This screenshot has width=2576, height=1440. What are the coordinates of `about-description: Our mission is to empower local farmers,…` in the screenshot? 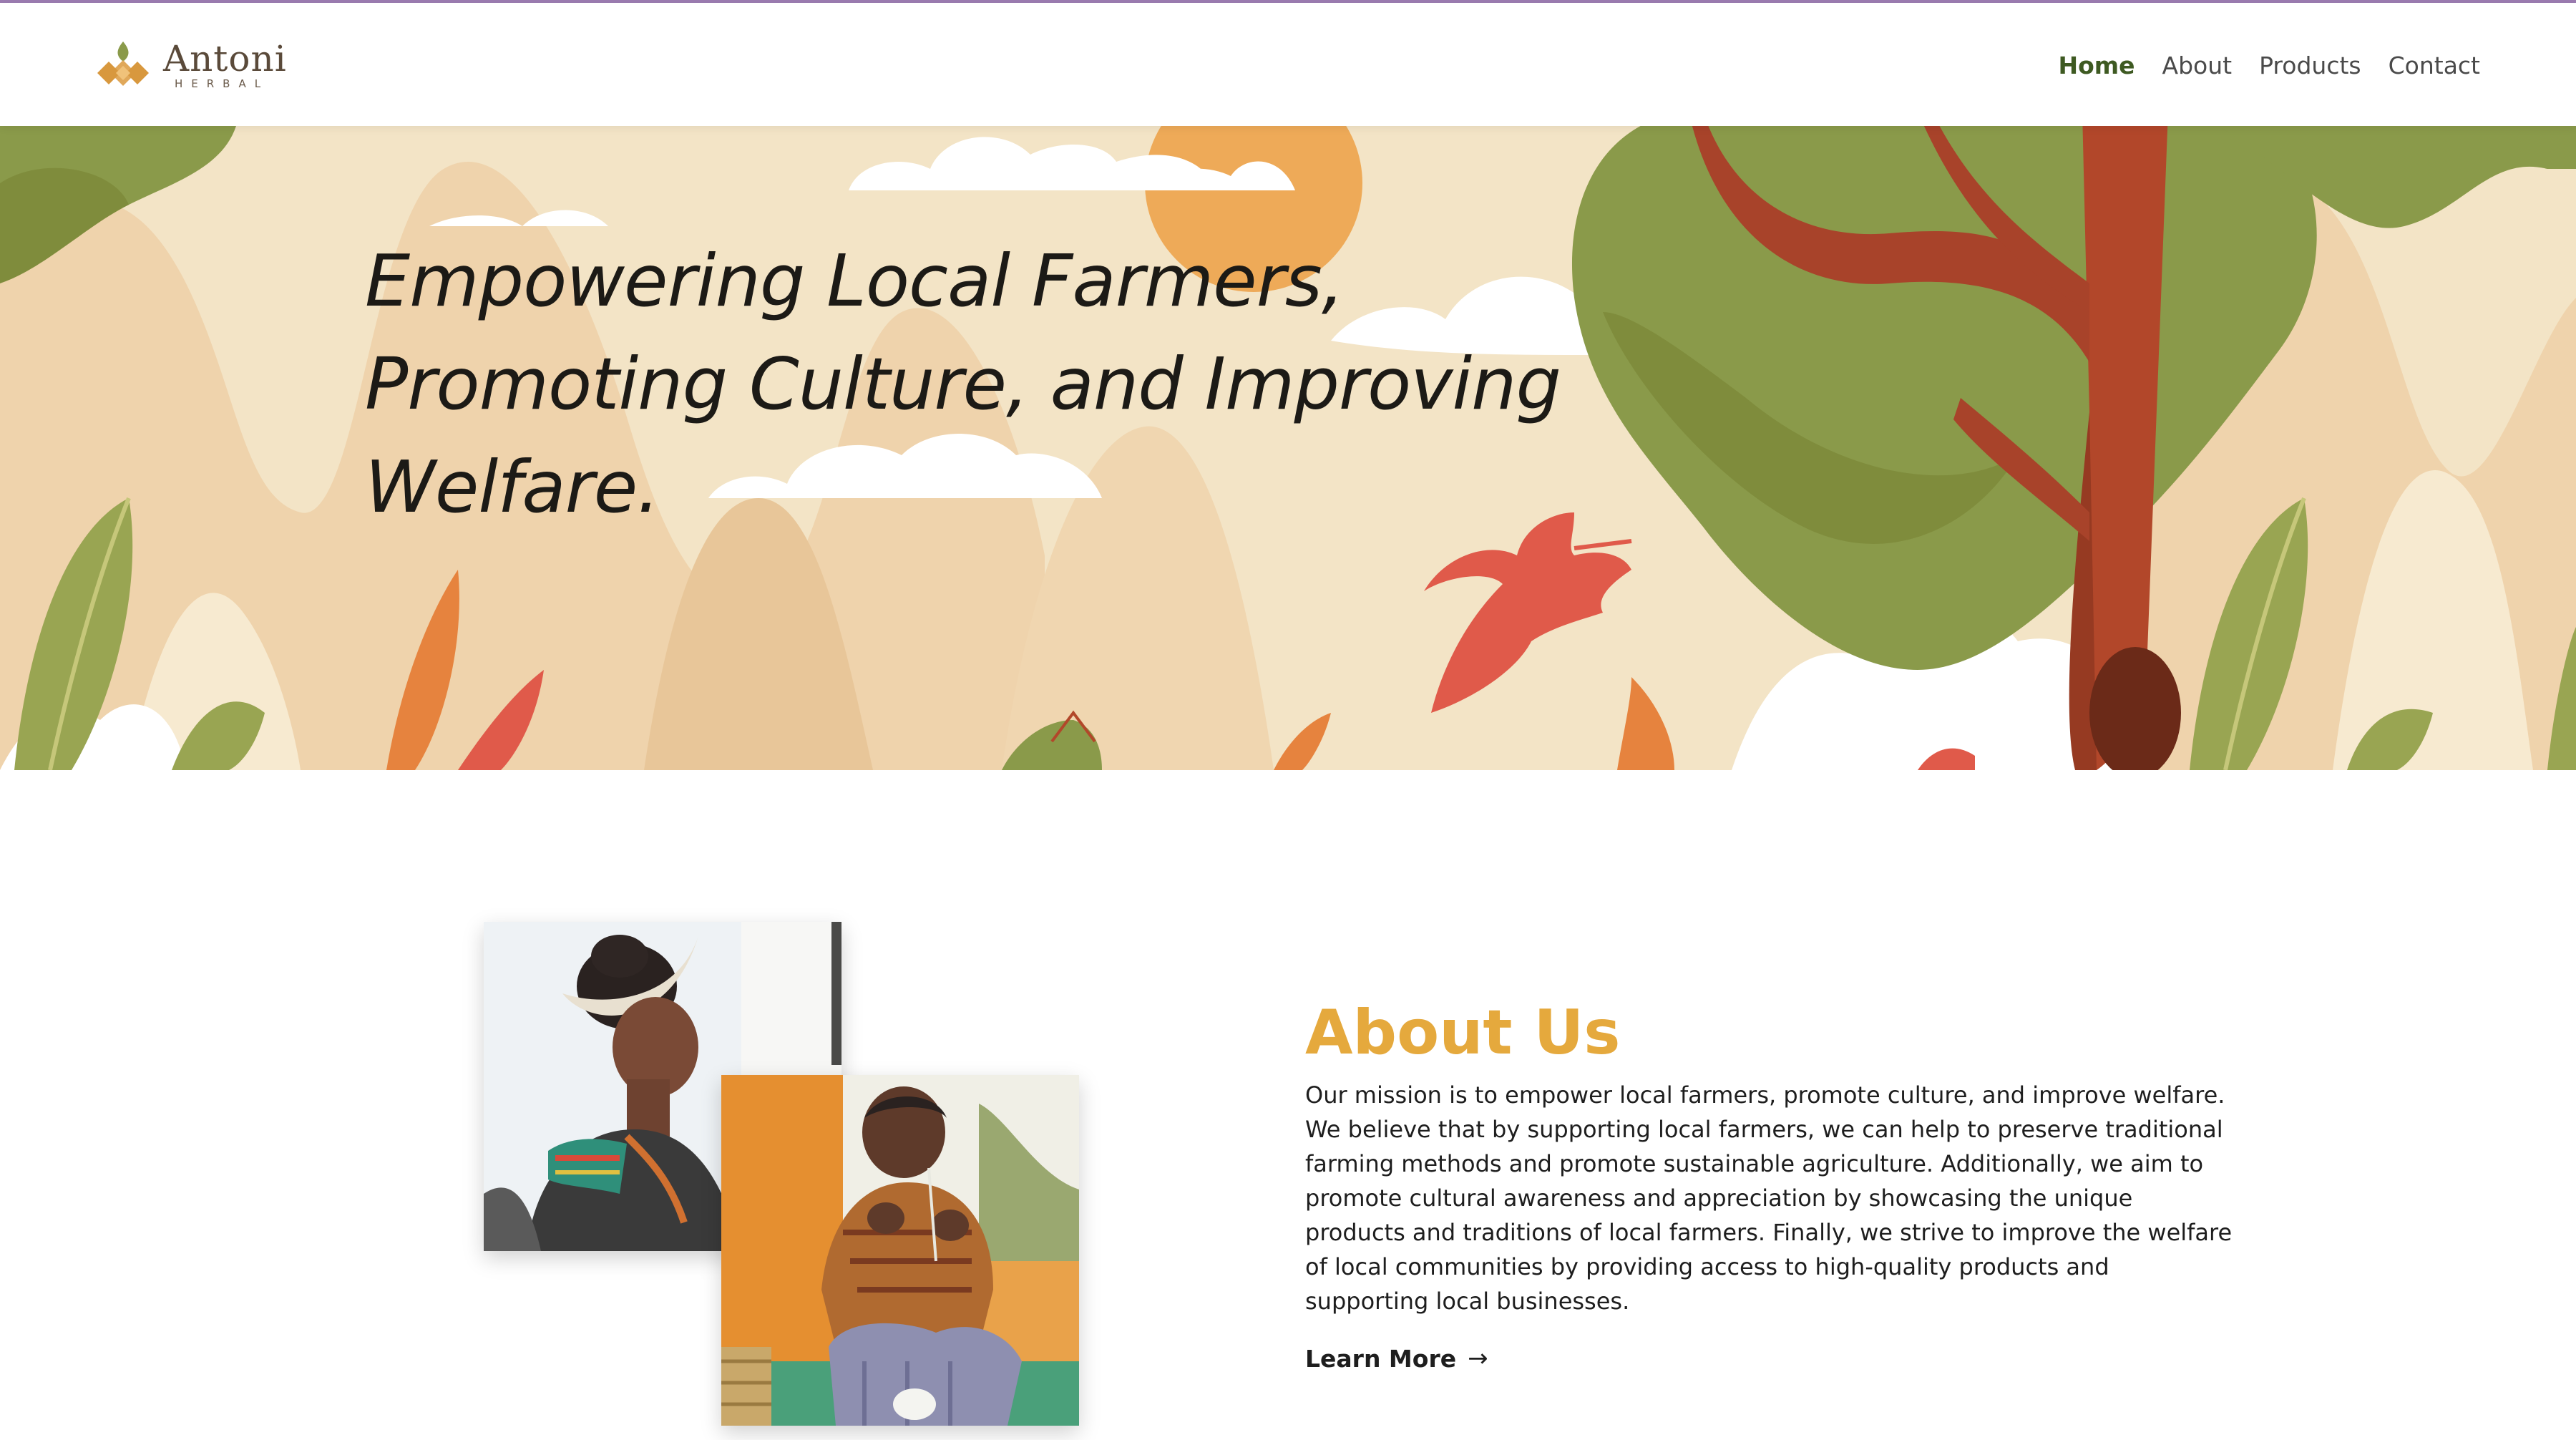 It's located at (1769, 1198).